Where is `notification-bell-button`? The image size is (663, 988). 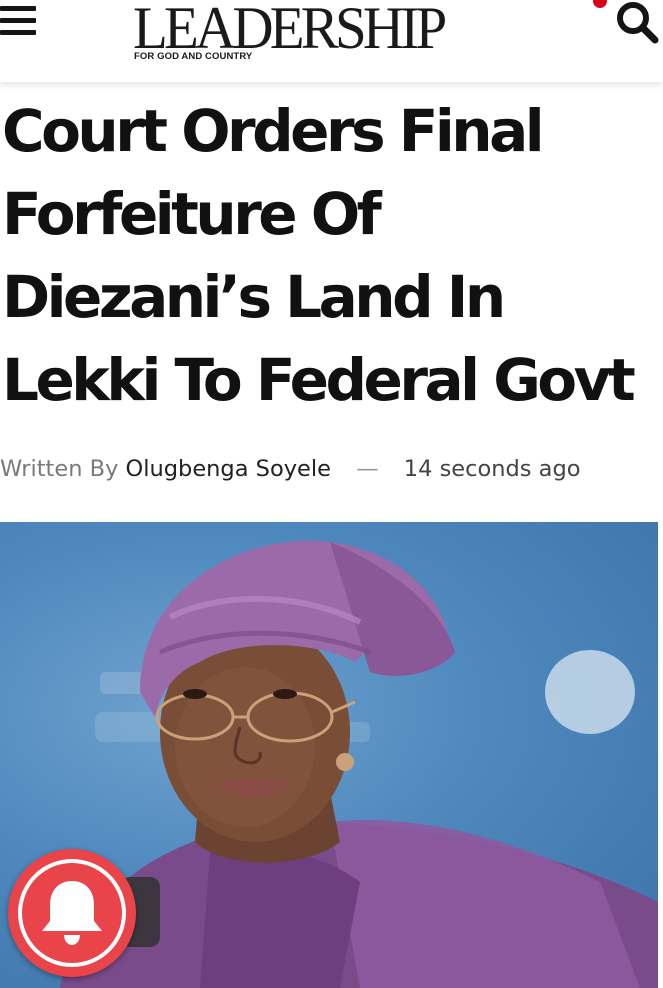 notification-bell-button is located at coordinates (72, 913).